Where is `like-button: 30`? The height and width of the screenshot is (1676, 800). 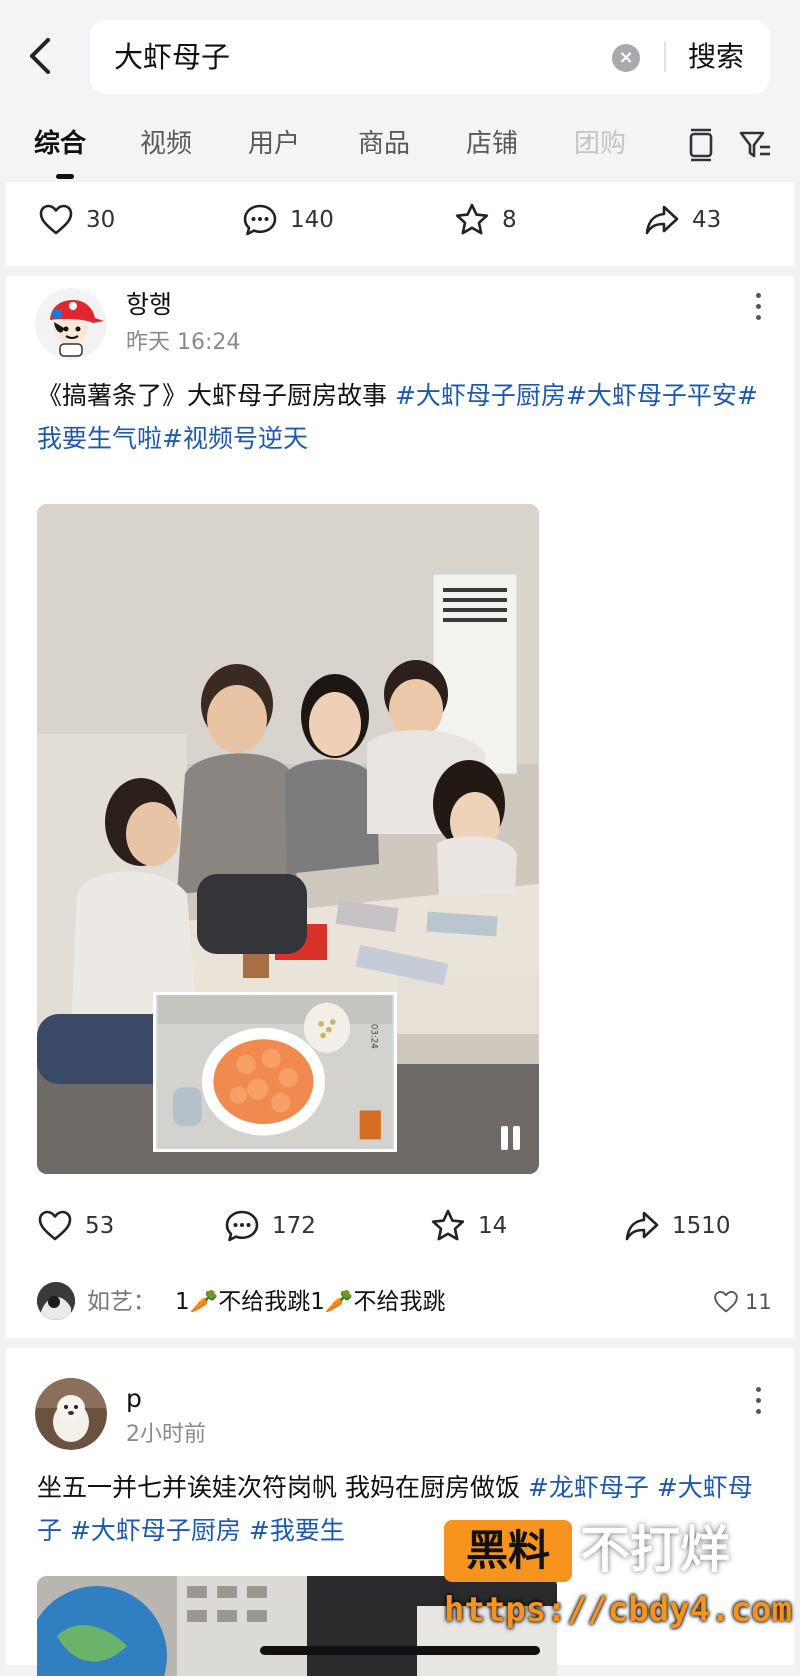 like-button: 30 is located at coordinates (88, 220).